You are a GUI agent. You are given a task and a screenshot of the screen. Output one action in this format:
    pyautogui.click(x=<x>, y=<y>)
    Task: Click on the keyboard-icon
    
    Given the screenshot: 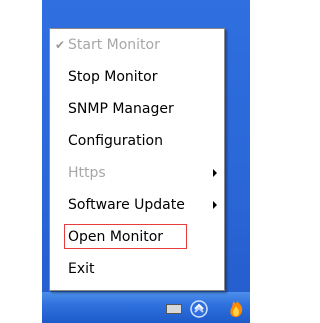 What is the action you would take?
    pyautogui.click(x=174, y=309)
    